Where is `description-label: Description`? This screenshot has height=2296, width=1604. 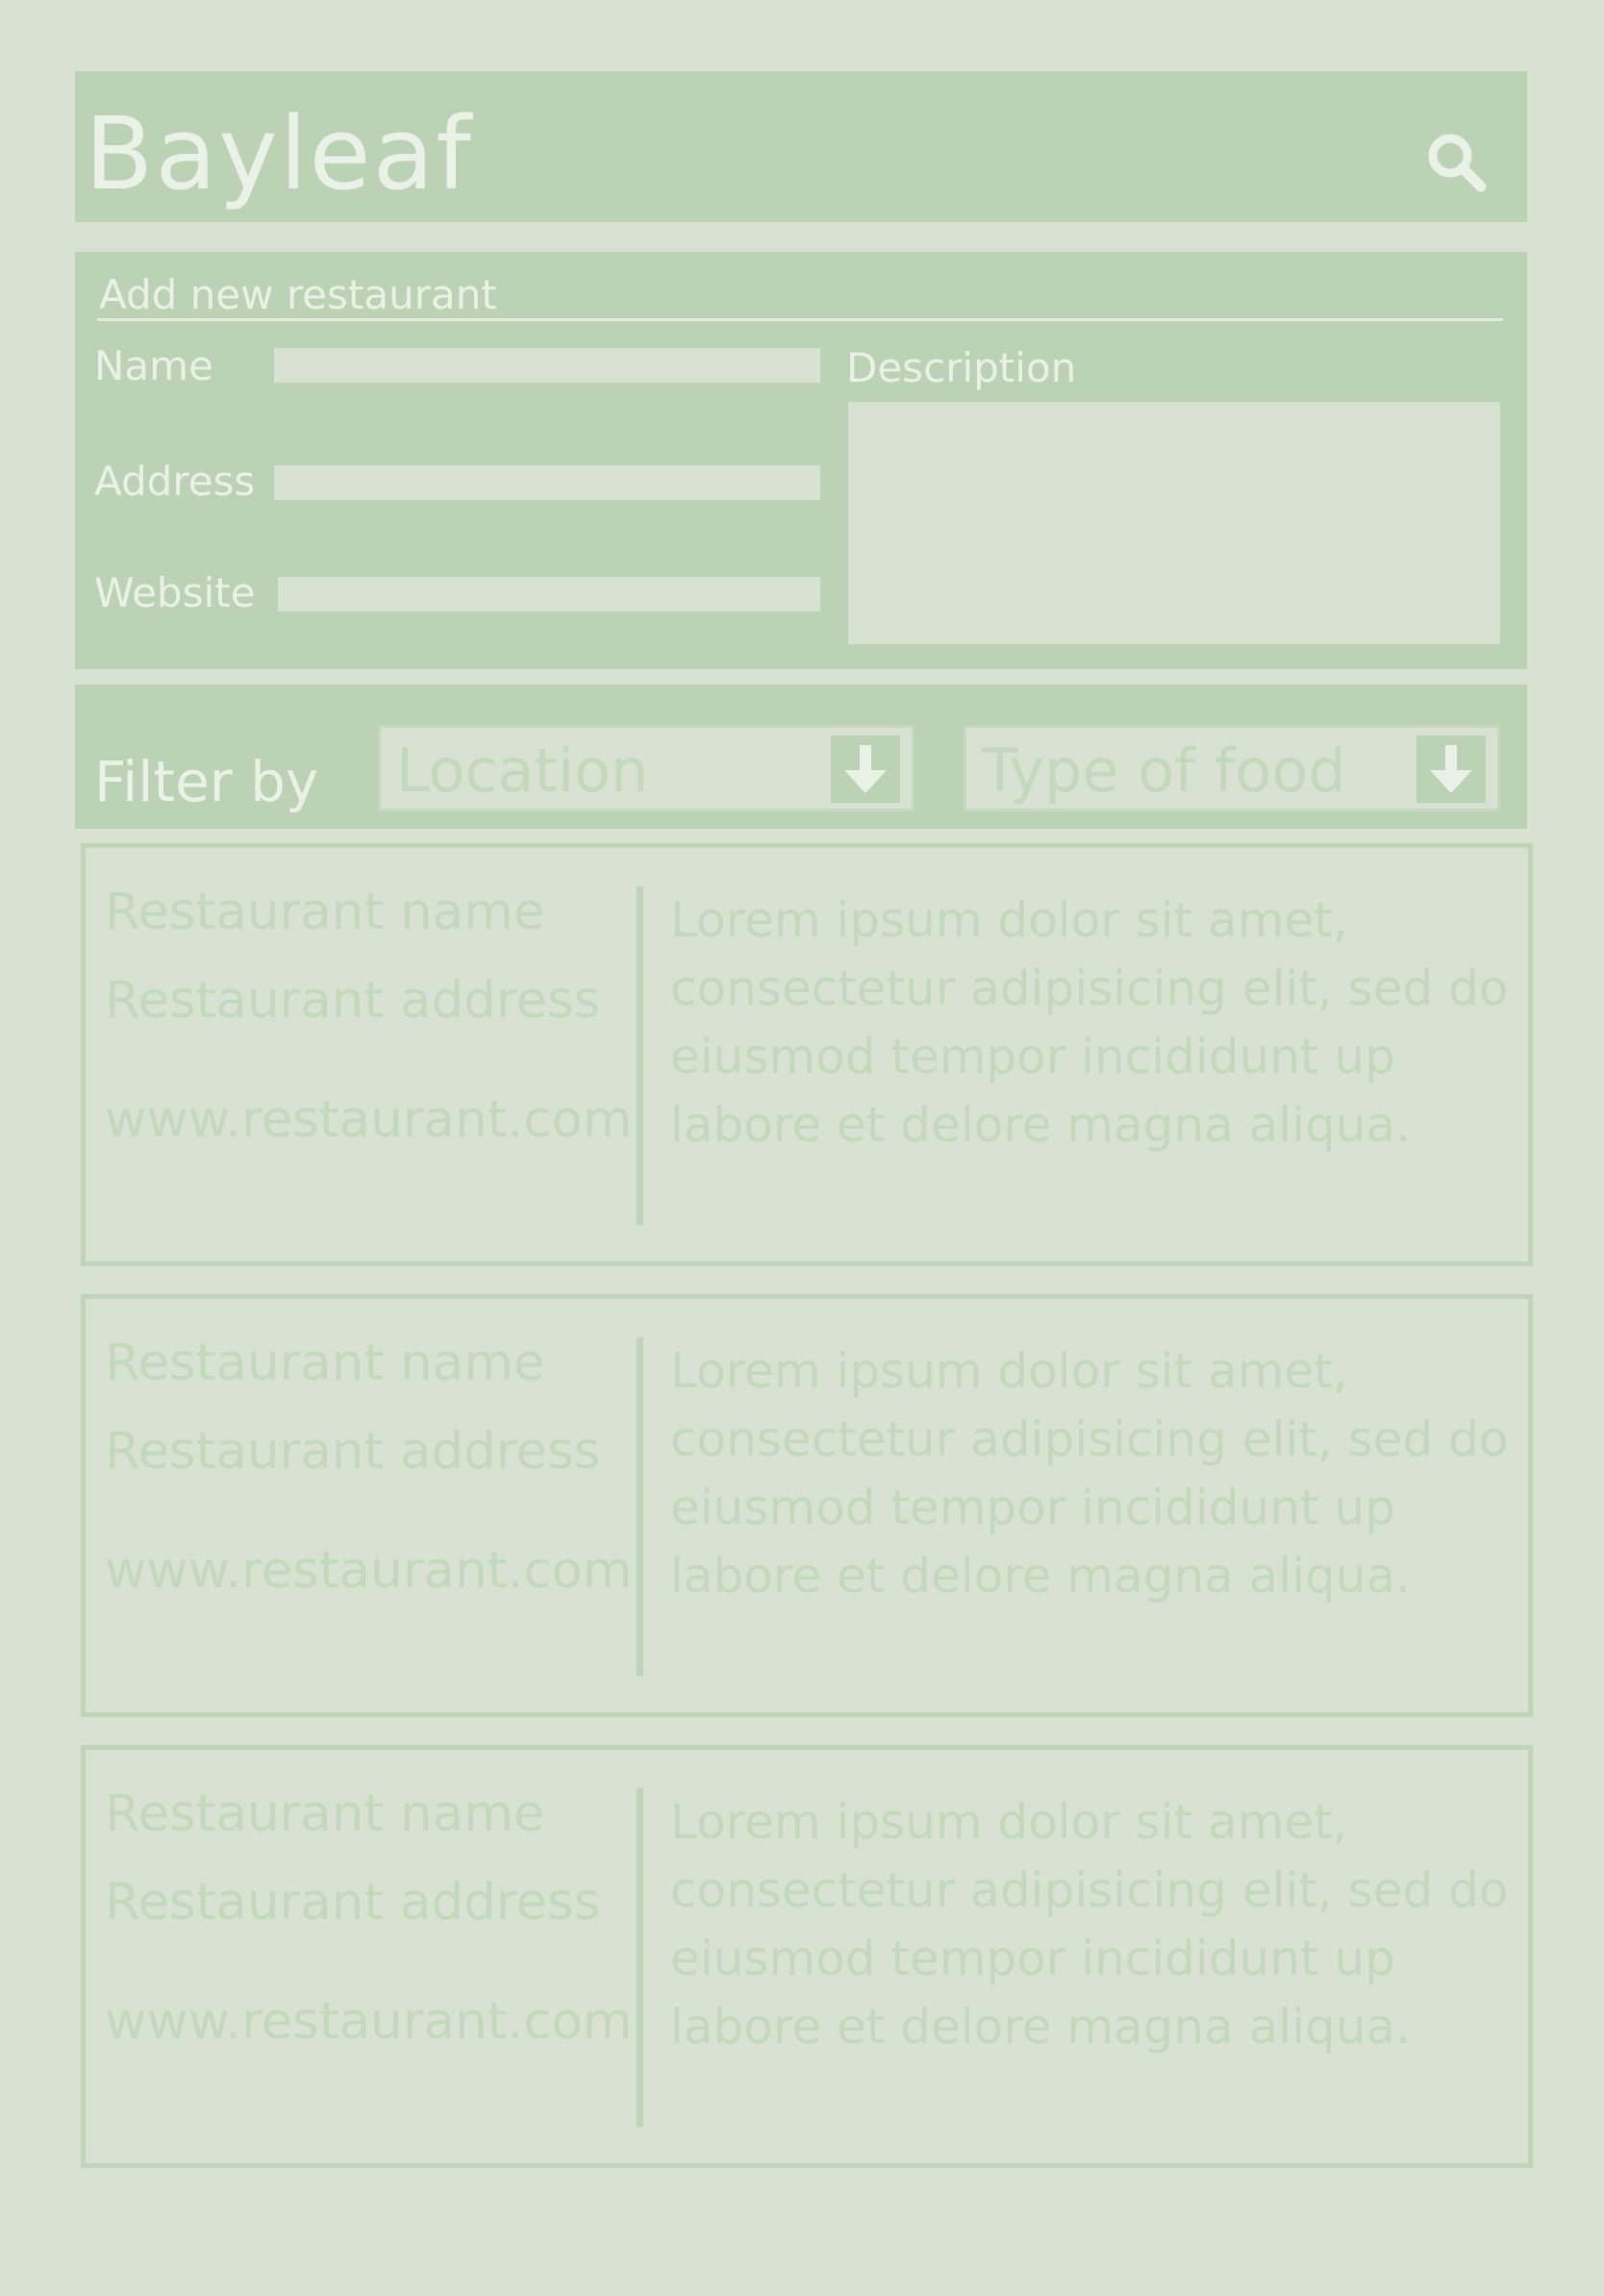
description-label: Description is located at coordinates (961, 367).